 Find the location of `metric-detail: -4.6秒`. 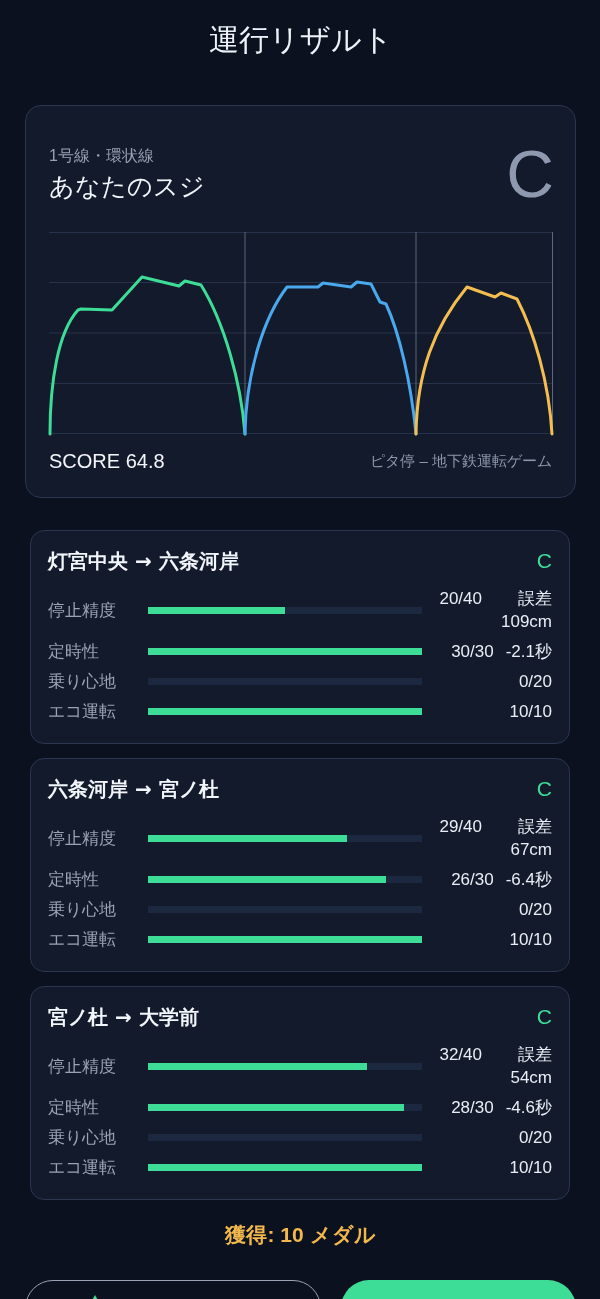

metric-detail: -4.6秒 is located at coordinates (528, 1108).